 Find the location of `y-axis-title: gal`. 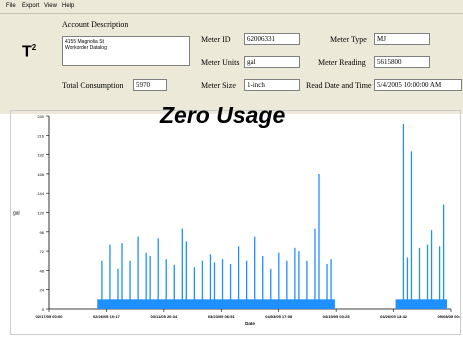

y-axis-title: gal is located at coordinates (16, 214).